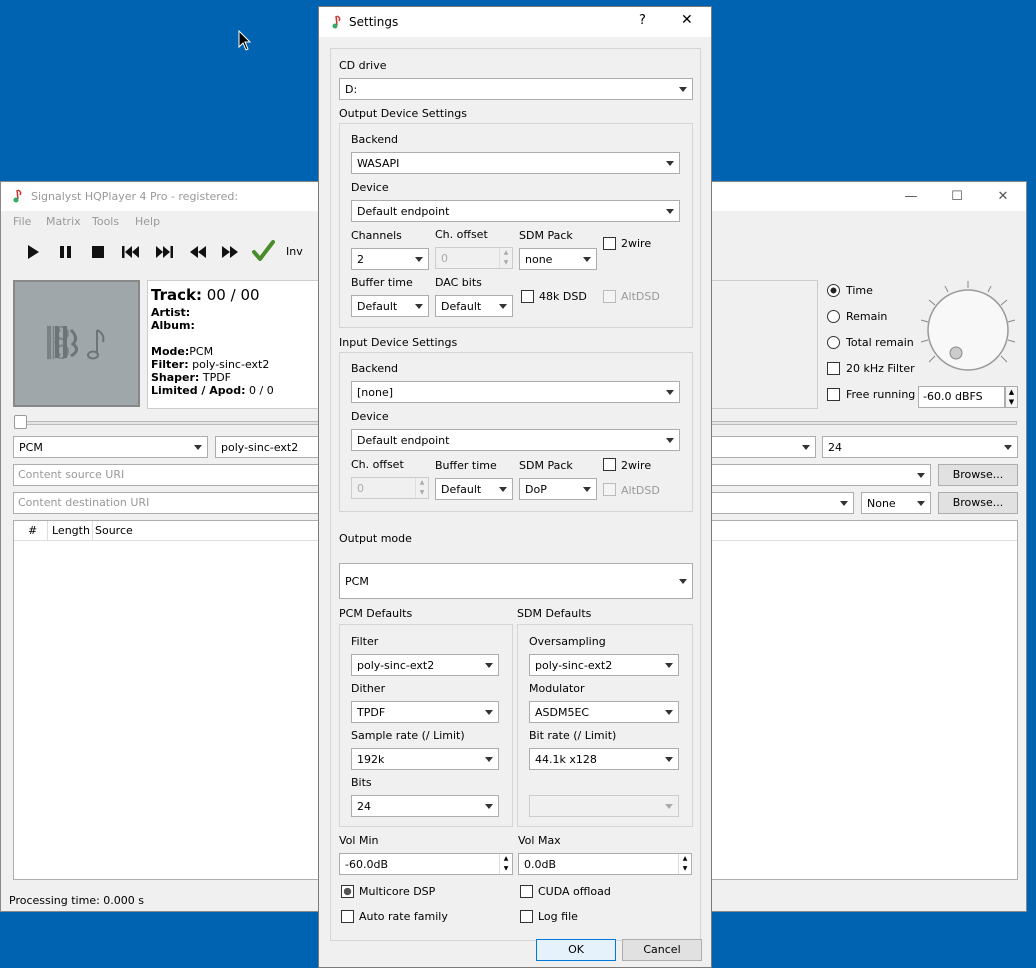 The width and height of the screenshot is (1036, 968). Describe the element at coordinates (971, 326) in the screenshot. I see `volume-knob` at that location.